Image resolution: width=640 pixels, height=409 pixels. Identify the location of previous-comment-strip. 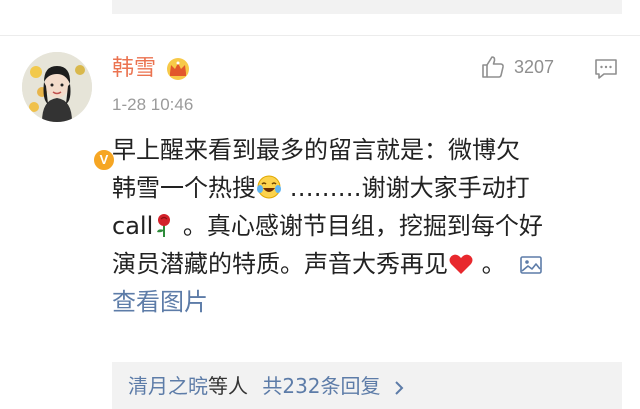
(320, 18).